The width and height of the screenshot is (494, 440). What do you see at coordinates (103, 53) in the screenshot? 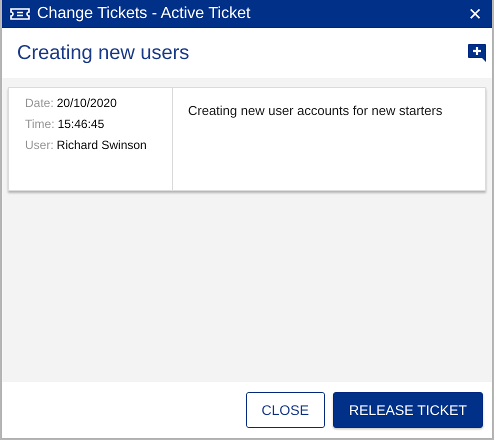
I see `ticket-title: Creating new users` at bounding box center [103, 53].